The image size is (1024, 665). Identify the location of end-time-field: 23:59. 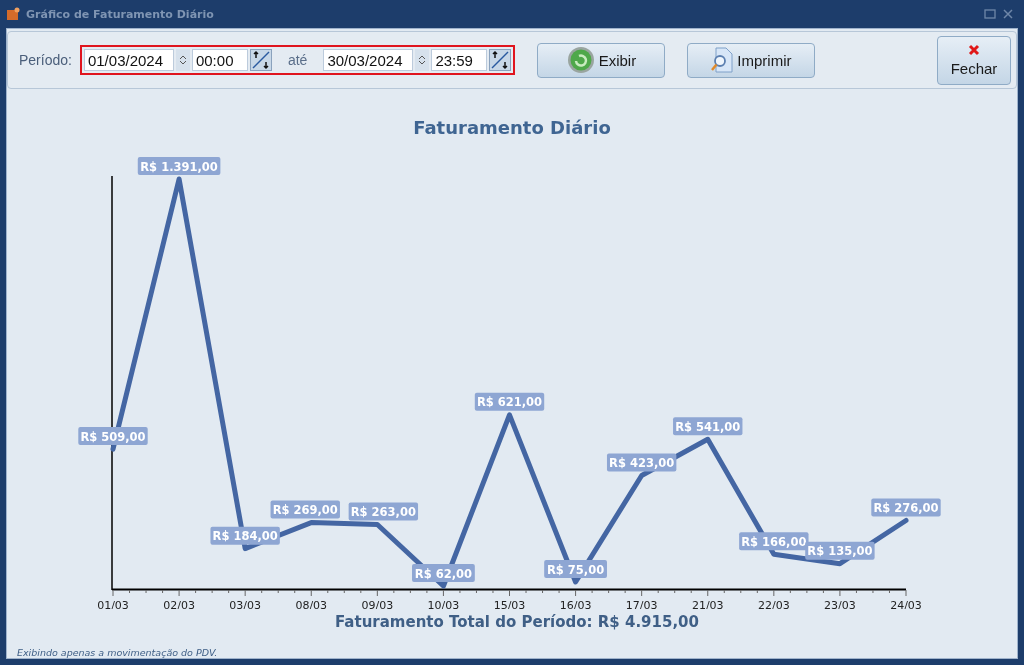
(459, 60).